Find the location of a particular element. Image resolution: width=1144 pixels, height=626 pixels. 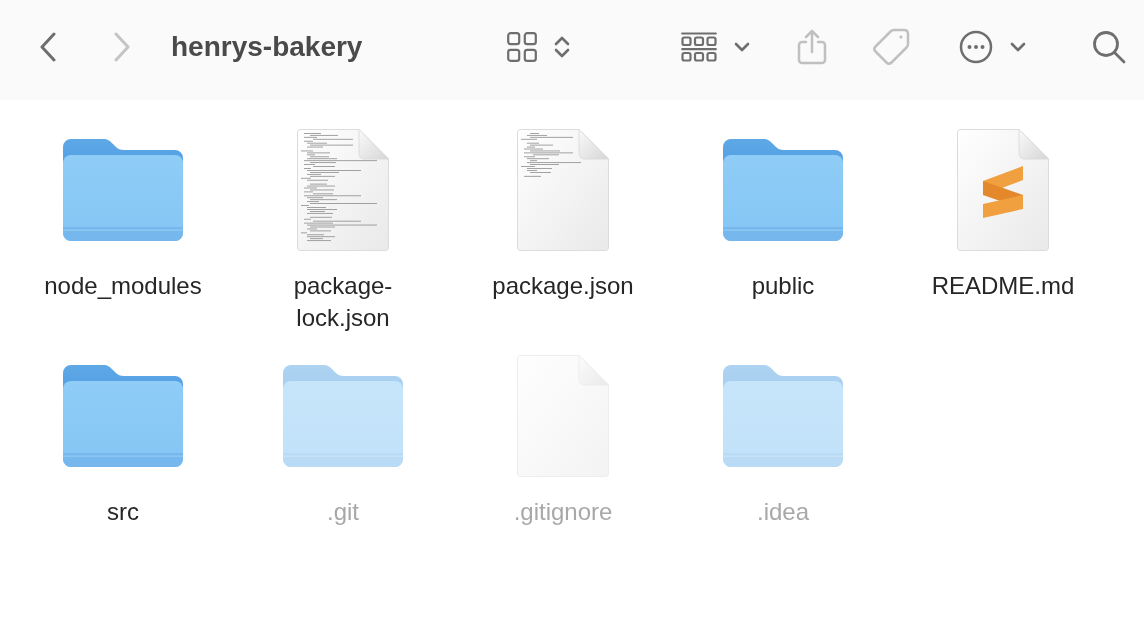

file-name: src is located at coordinates (123, 512).